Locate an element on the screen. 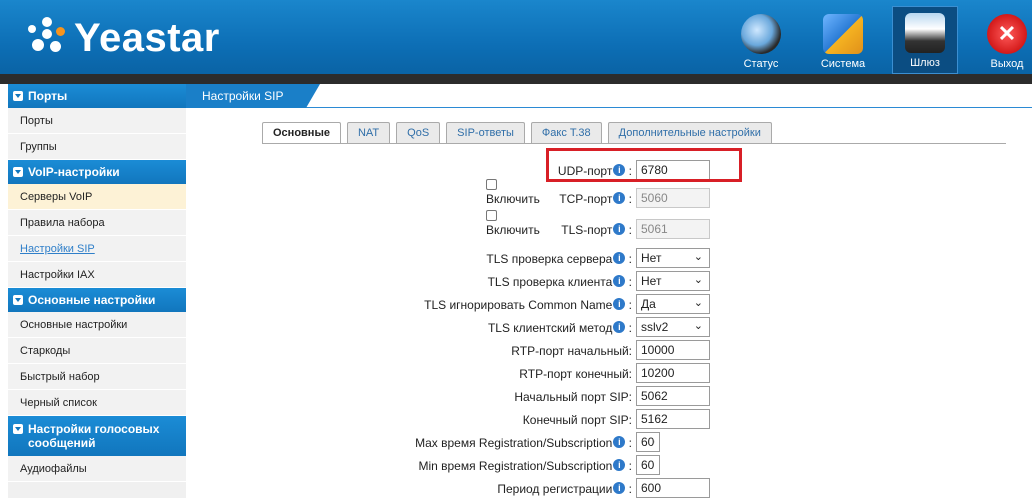 The image size is (1032, 500). tls-port-input is located at coordinates (673, 229).